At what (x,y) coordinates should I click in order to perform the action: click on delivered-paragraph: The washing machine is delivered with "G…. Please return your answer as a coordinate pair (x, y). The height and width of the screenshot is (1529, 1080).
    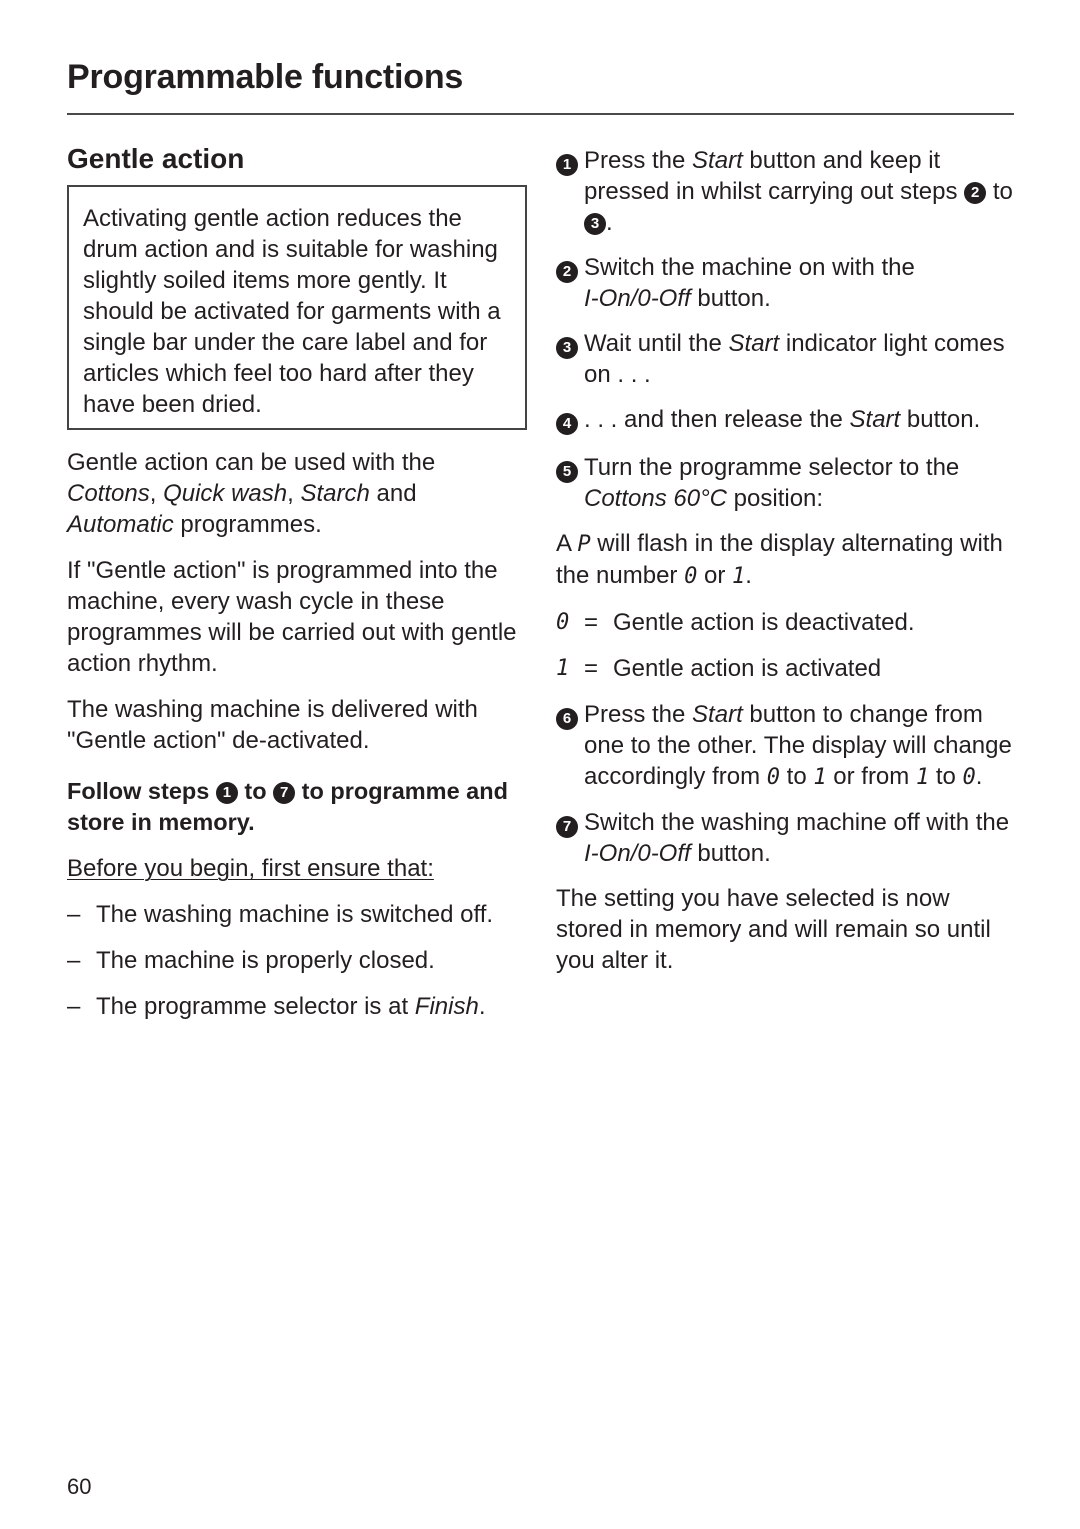
    Looking at the image, I should click on (272, 725).